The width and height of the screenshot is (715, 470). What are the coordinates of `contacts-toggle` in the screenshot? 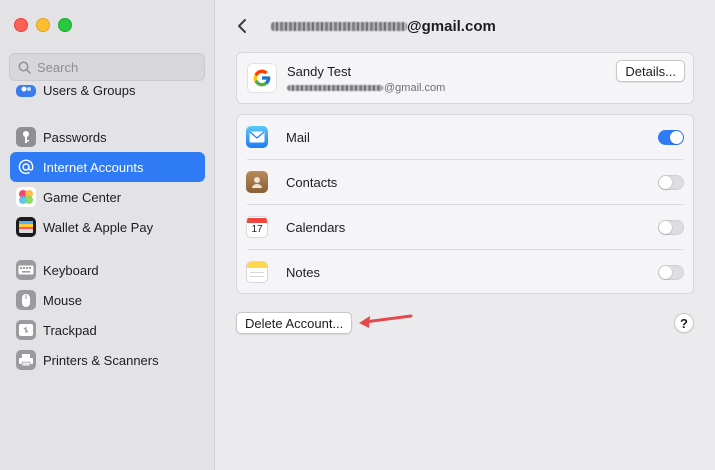 It's located at (671, 182).